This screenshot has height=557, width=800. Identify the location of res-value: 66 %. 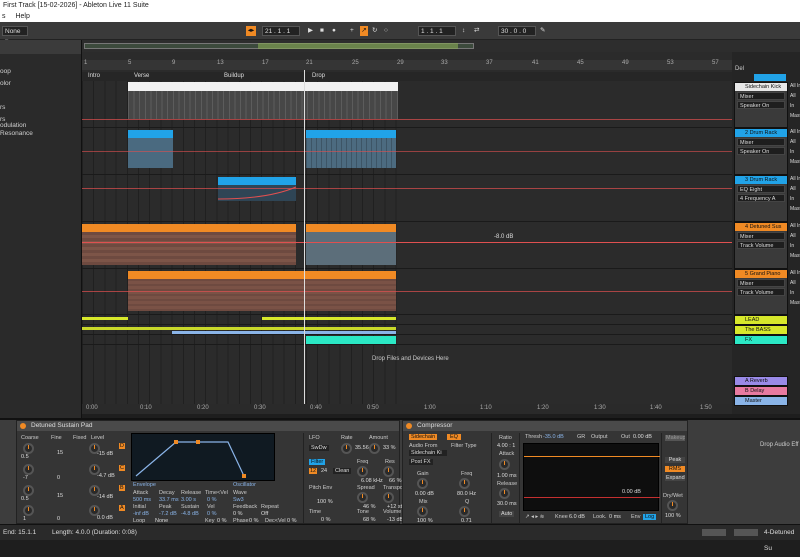
(395, 481).